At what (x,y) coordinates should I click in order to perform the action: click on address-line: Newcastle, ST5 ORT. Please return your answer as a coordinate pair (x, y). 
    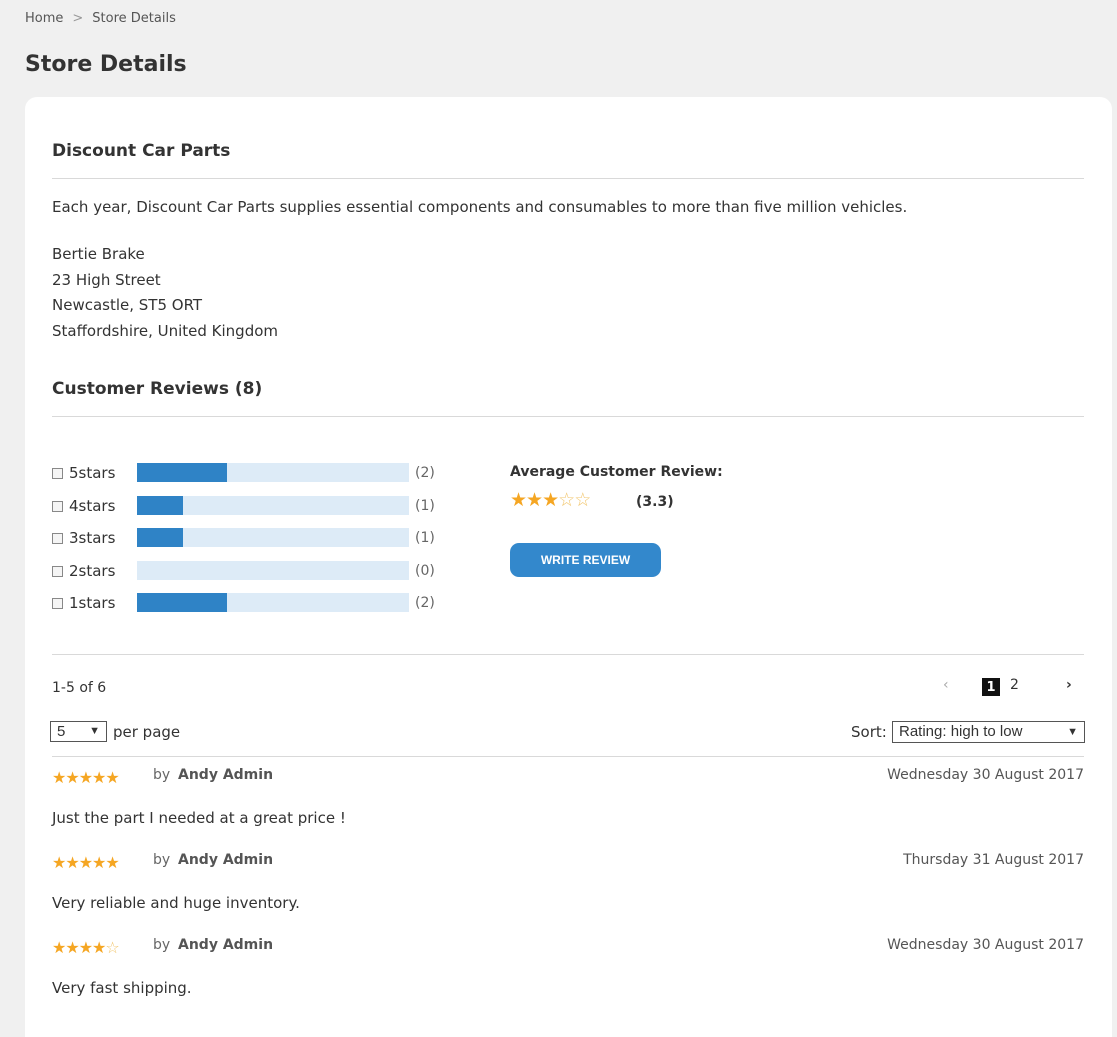
    Looking at the image, I should click on (127, 305).